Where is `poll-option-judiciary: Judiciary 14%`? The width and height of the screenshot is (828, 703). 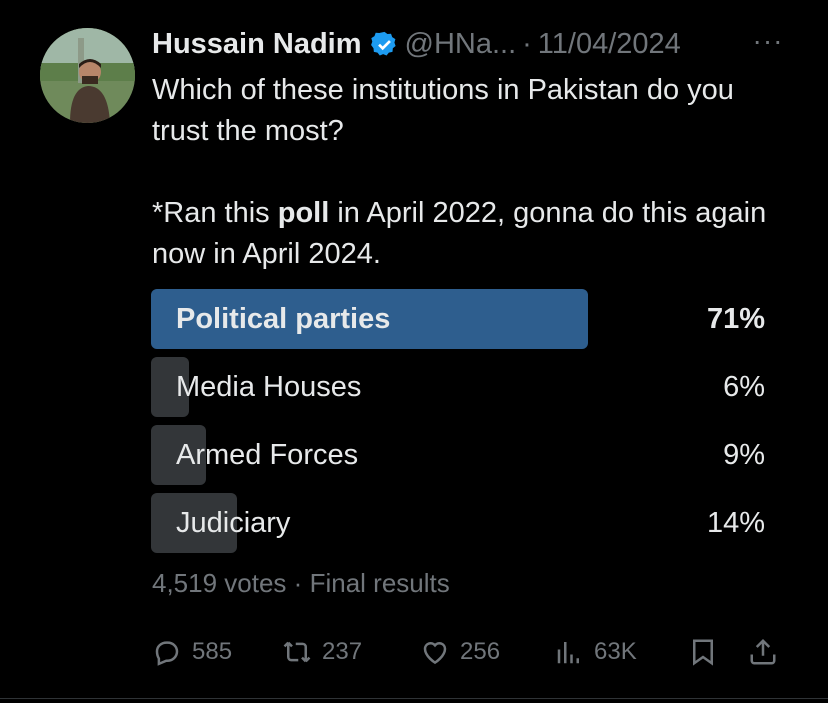 poll-option-judiciary: Judiciary 14% is located at coordinates (459, 523).